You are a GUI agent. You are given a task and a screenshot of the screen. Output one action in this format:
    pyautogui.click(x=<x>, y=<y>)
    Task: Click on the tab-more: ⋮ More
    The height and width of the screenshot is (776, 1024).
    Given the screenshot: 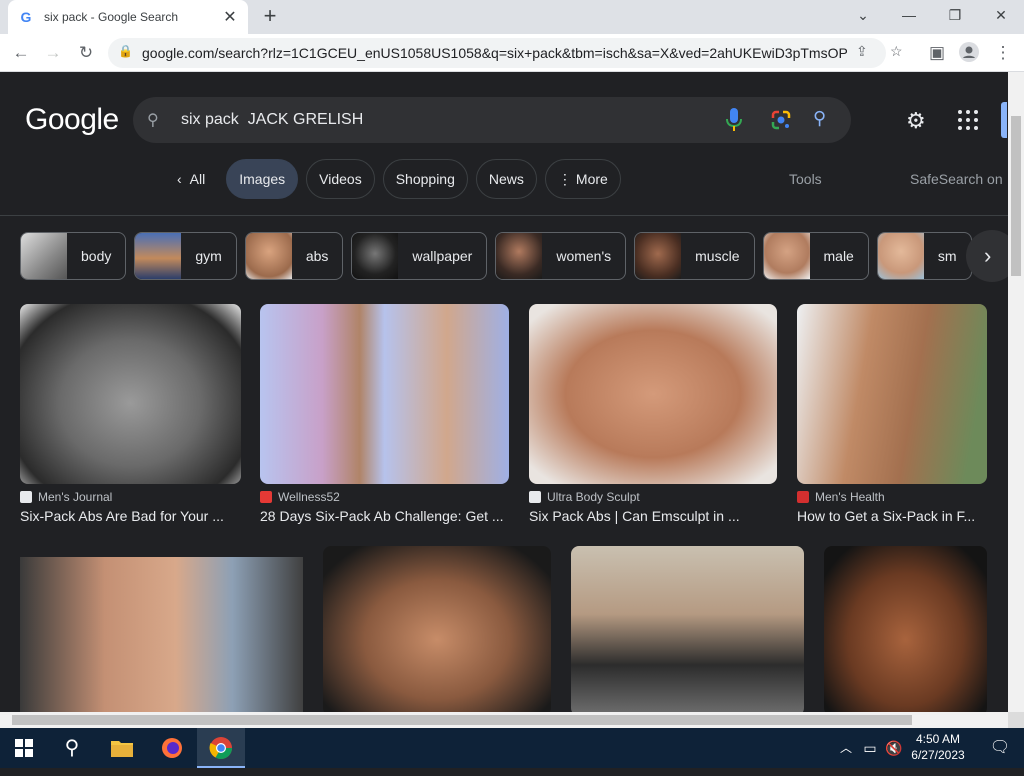 What is the action you would take?
    pyautogui.click(x=582, y=179)
    